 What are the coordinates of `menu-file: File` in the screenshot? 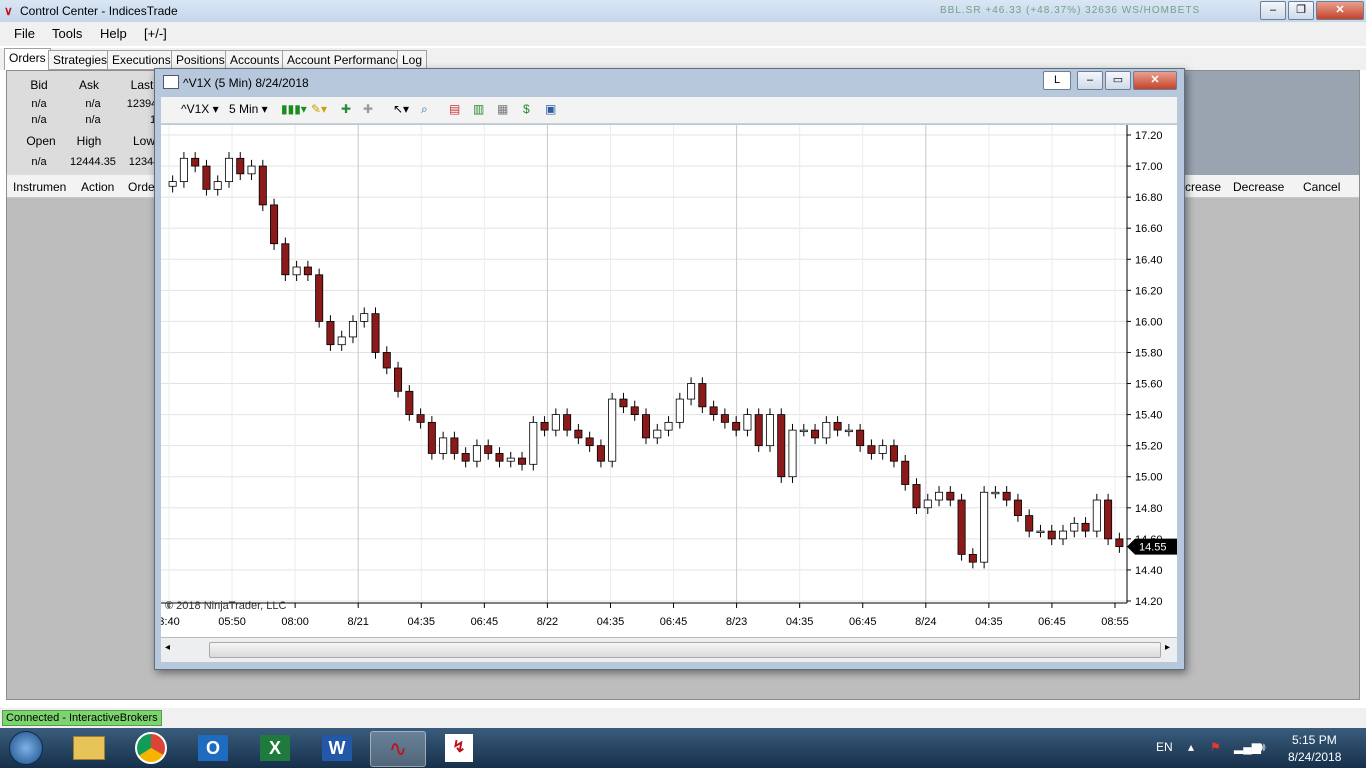 It's located at (24, 33).